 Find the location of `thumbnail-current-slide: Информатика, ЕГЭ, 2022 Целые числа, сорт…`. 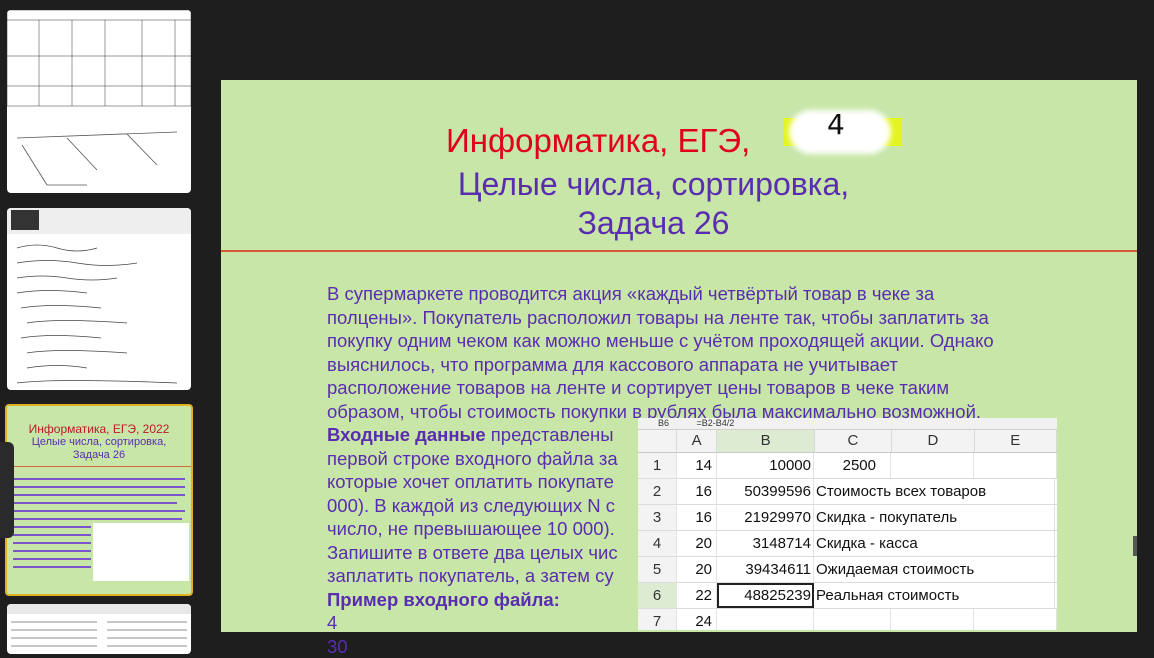

thumbnail-current-slide: Информатика, ЕГЭ, 2022 Целые числа, сорт… is located at coordinates (99, 500).